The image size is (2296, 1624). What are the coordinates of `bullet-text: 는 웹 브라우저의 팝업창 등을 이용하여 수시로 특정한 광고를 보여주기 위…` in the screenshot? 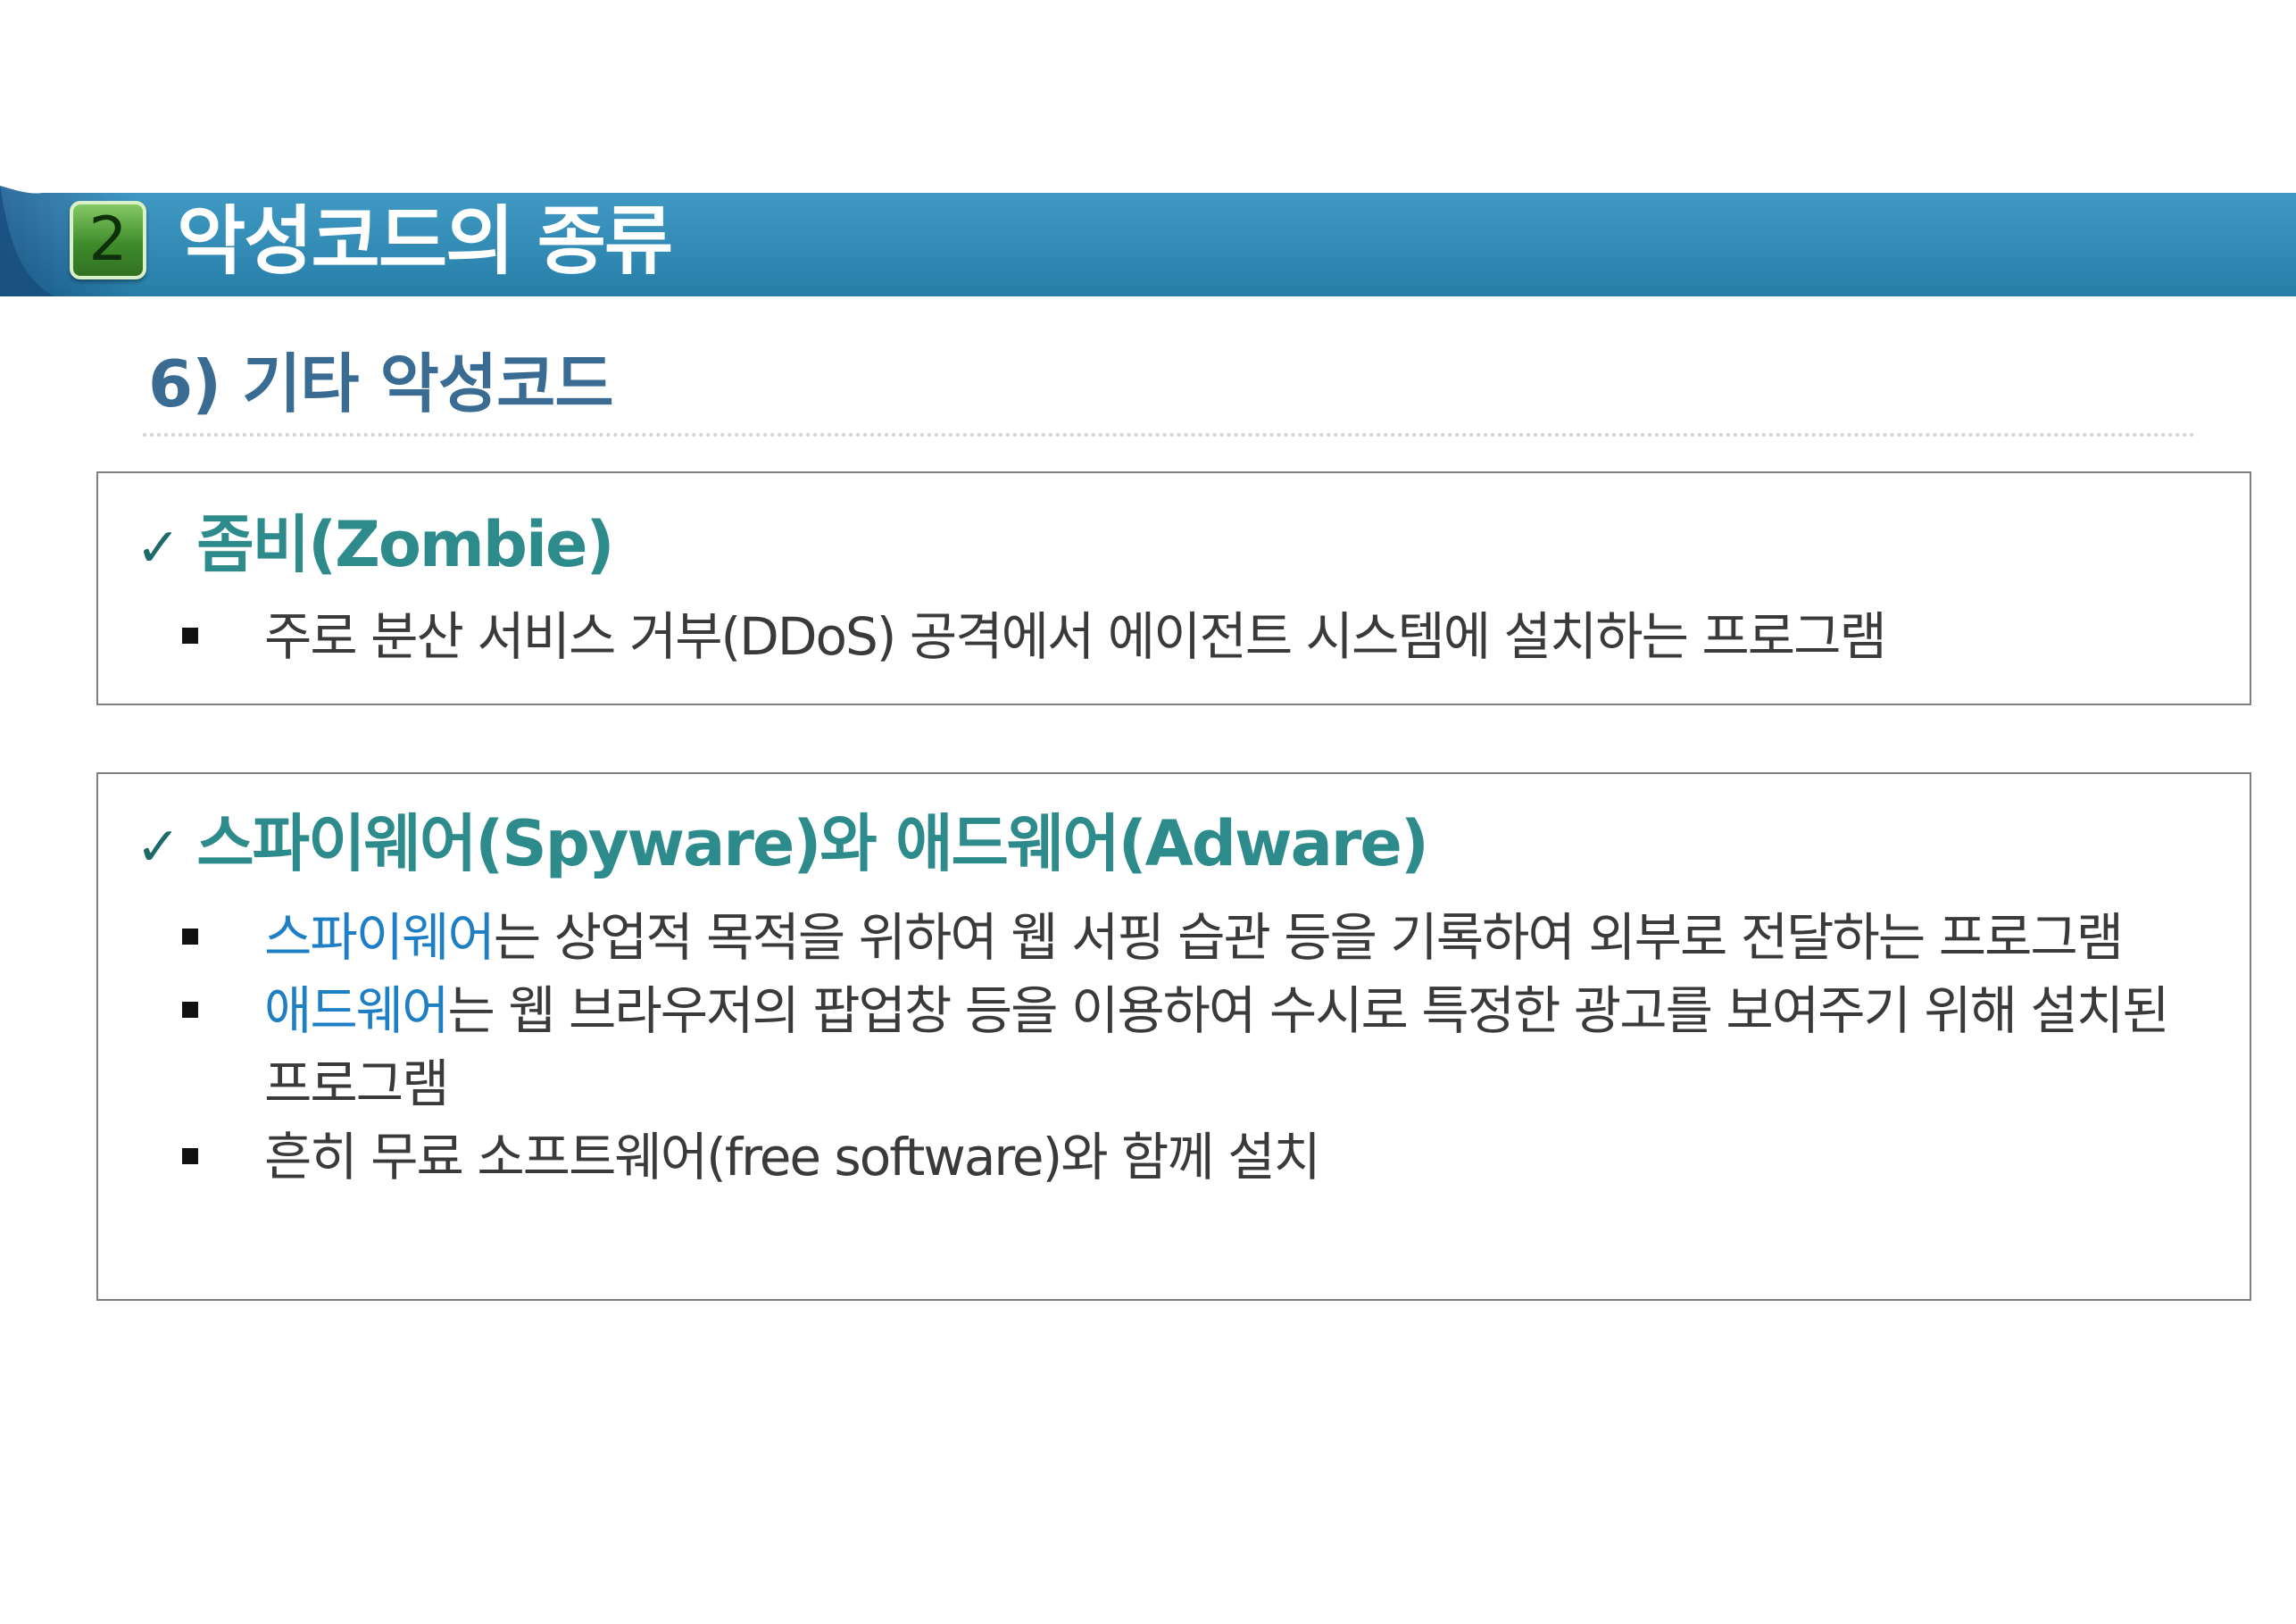 It's located at (1216, 1047).